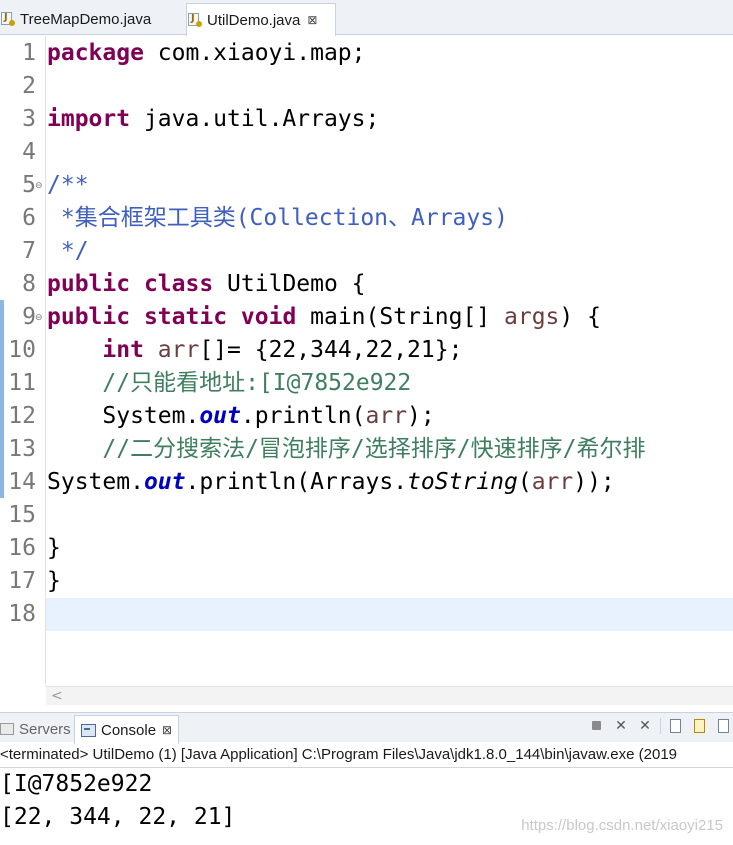 Image resolution: width=733 pixels, height=845 pixels. Describe the element at coordinates (29, 119) in the screenshot. I see `line-number: 3` at that location.